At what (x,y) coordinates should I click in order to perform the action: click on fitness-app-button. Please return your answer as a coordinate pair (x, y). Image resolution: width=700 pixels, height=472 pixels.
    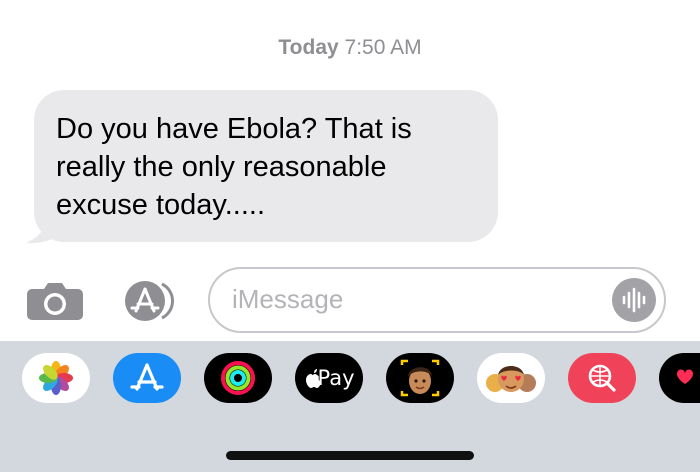
    Looking at the image, I should click on (238, 378).